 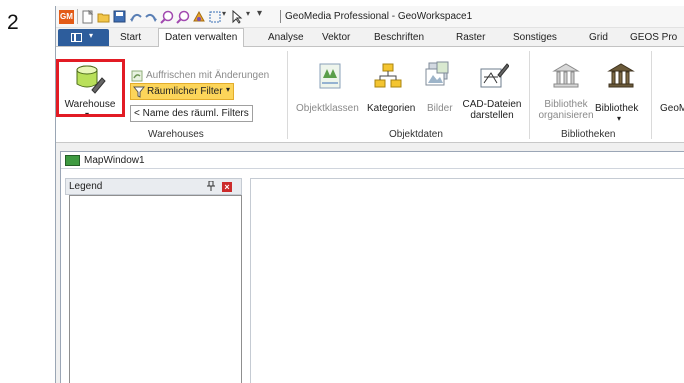 I want to click on tab-raster: Raster, so click(x=470, y=37).